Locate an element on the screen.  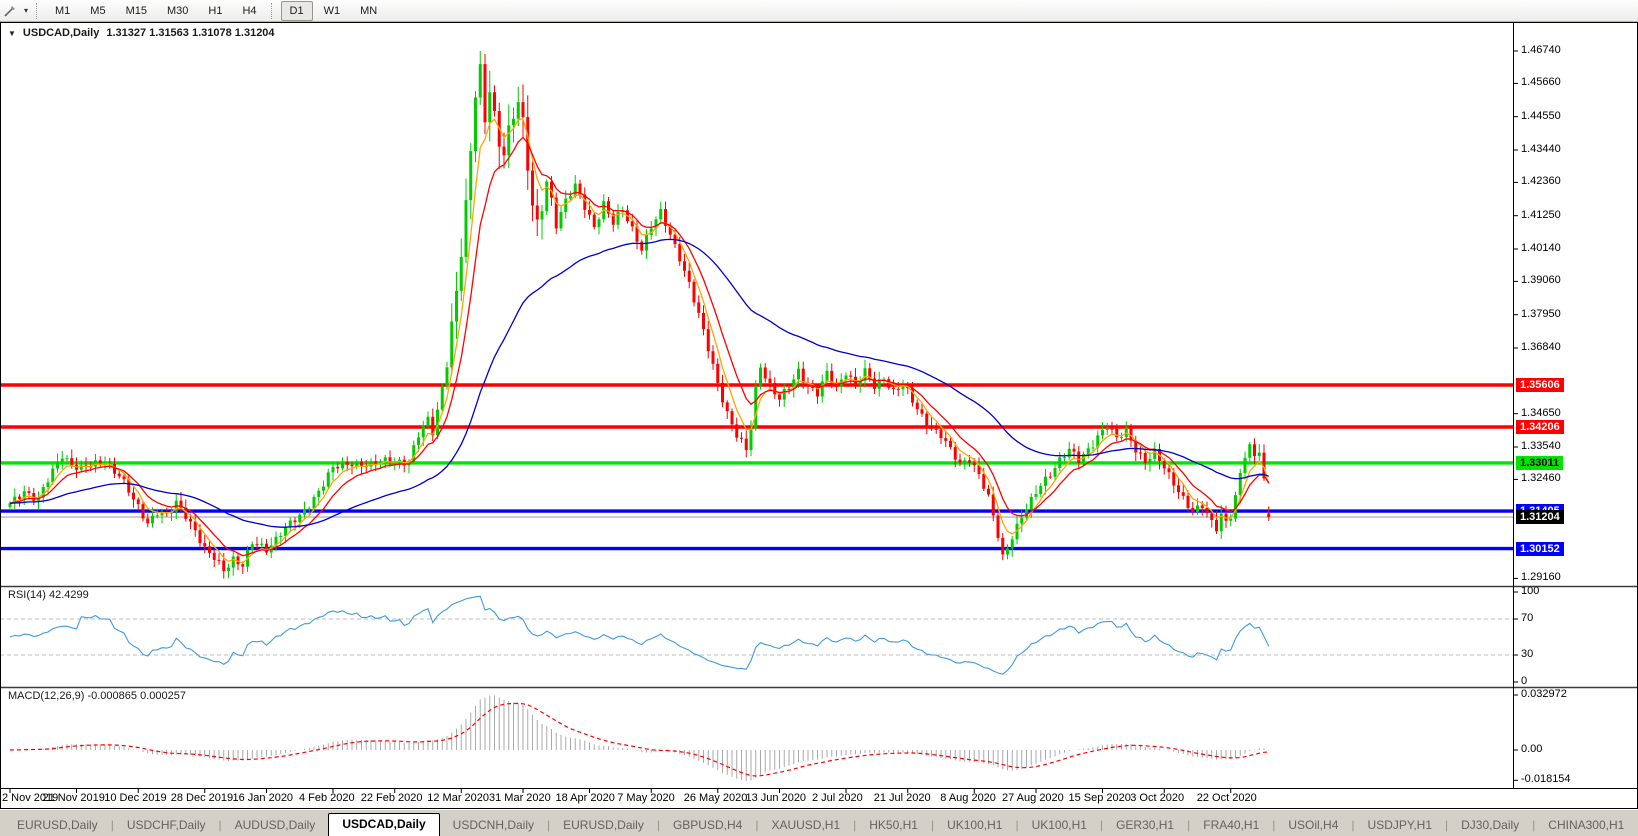
timeframe-button-M15: M15 is located at coordinates (136, 11).